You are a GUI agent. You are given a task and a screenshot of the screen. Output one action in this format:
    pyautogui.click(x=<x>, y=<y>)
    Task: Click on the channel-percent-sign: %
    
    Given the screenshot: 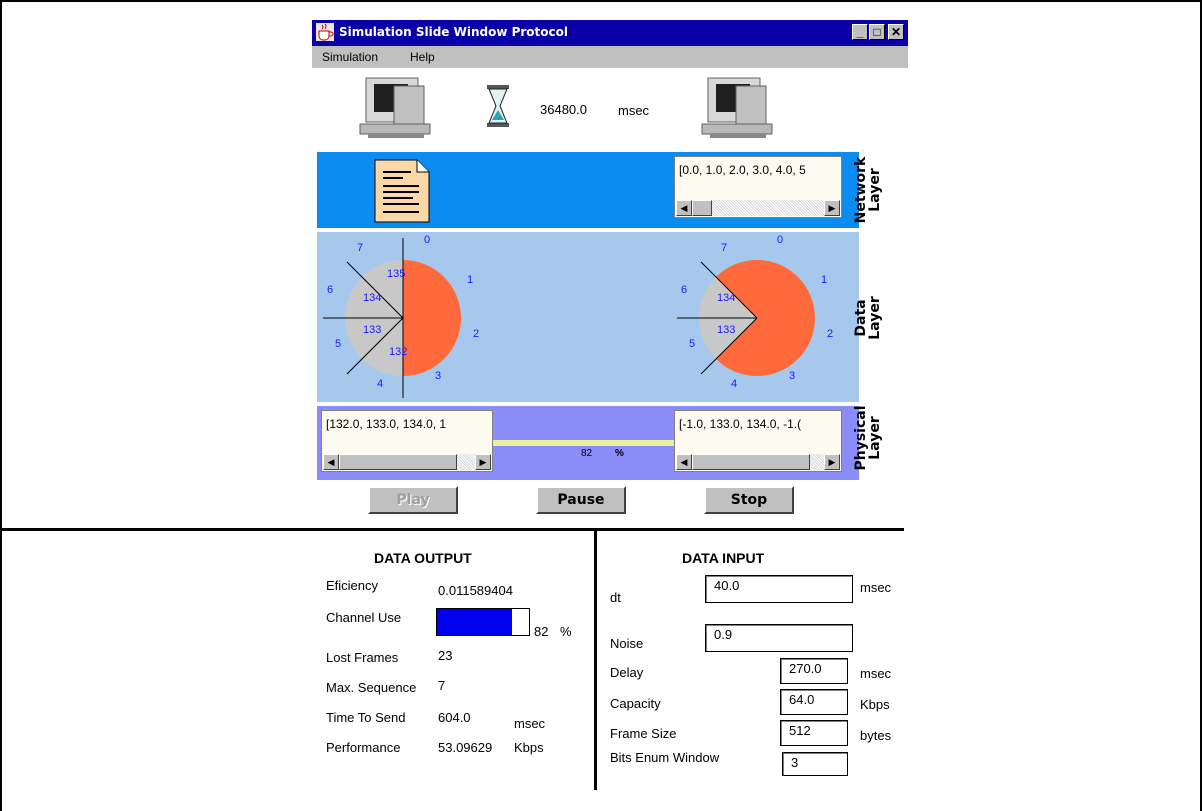 What is the action you would take?
    pyautogui.click(x=619, y=453)
    